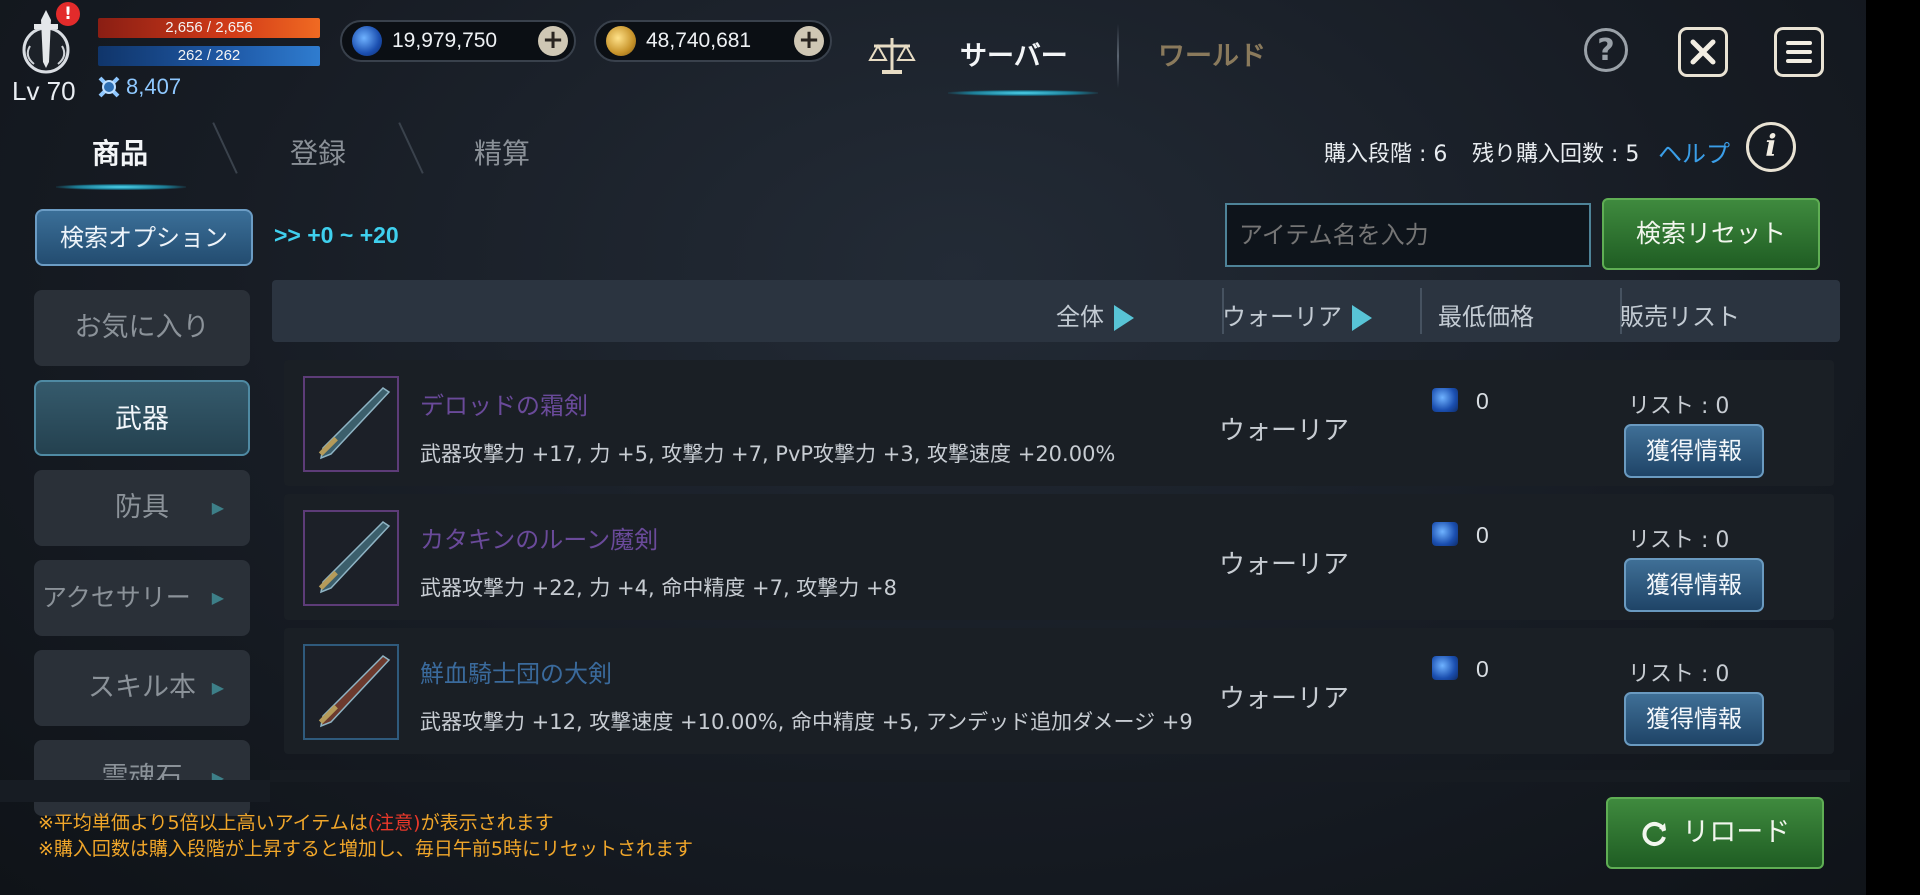  I want to click on reload-label: リロード, so click(1736, 832).